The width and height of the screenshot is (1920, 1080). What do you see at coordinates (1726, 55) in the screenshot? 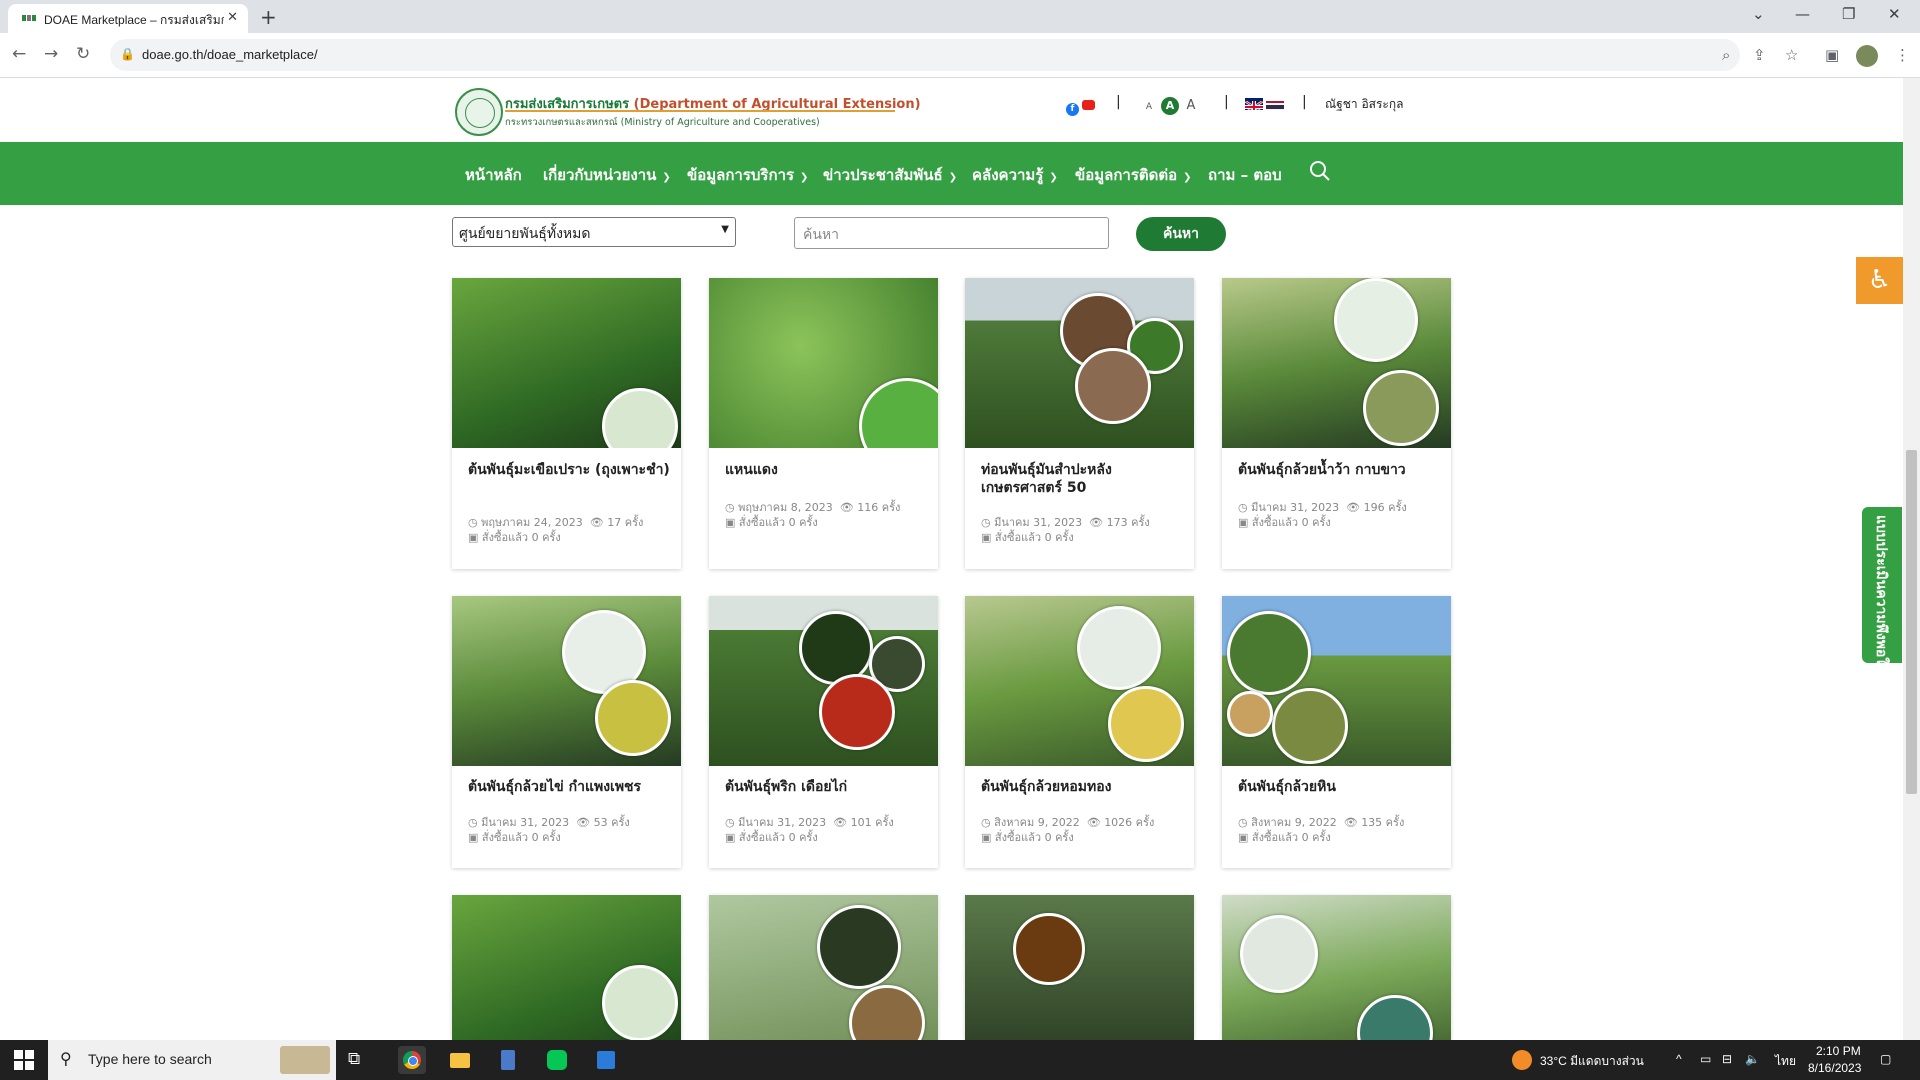
I see `zoom-icon: ⌕` at bounding box center [1726, 55].